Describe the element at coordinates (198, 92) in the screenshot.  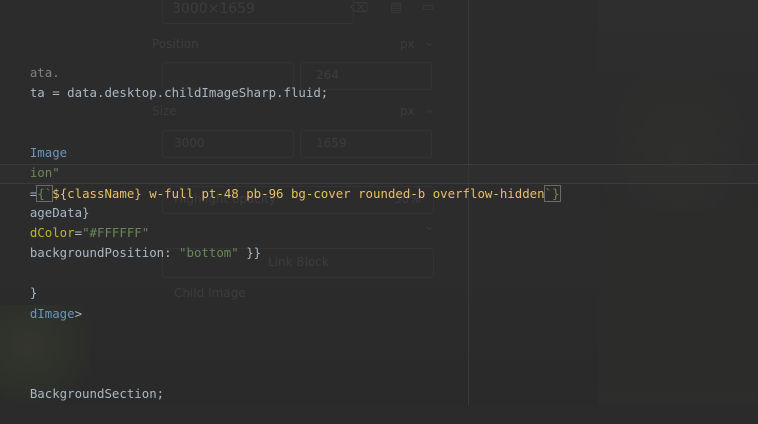
I see `code-token: data.desktop.childImageSharp.fluid;` at that location.